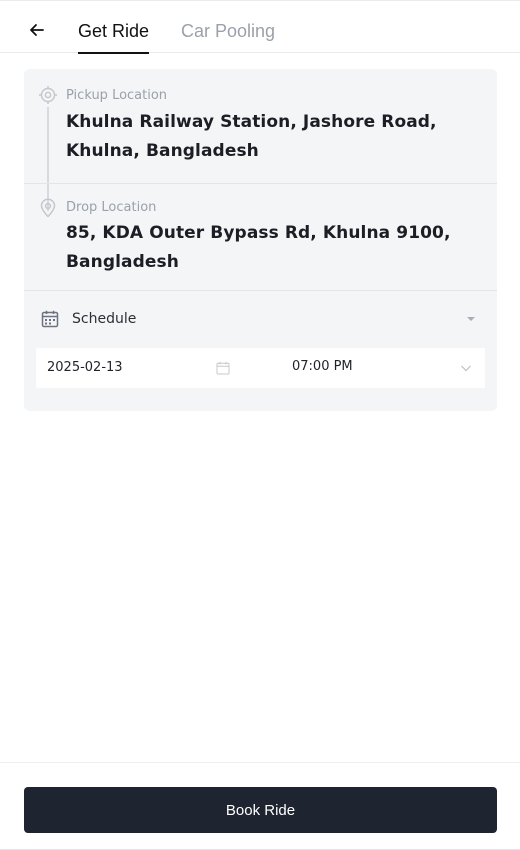  Describe the element at coordinates (50, 319) in the screenshot. I see `calendar-icon` at that location.